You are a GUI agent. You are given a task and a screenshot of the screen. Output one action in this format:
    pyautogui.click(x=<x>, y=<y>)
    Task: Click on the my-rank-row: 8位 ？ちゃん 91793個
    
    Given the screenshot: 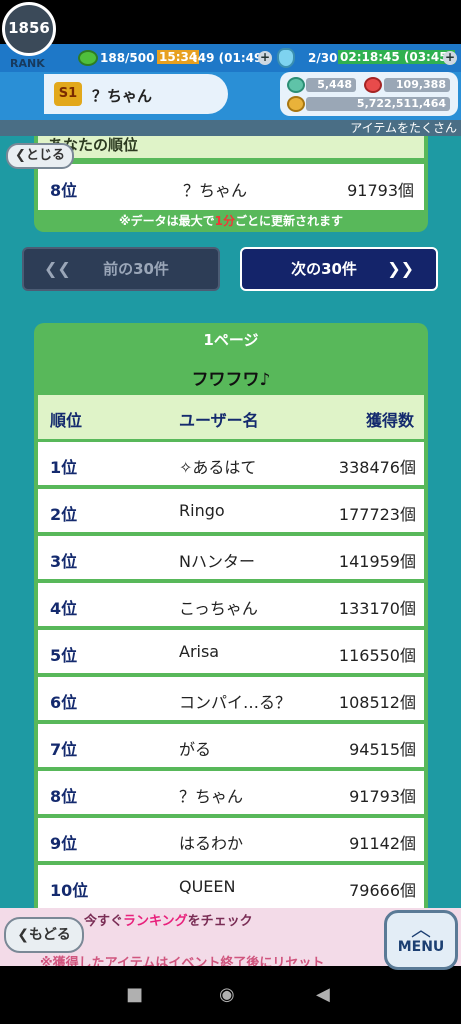 What is the action you would take?
    pyautogui.click(x=231, y=187)
    